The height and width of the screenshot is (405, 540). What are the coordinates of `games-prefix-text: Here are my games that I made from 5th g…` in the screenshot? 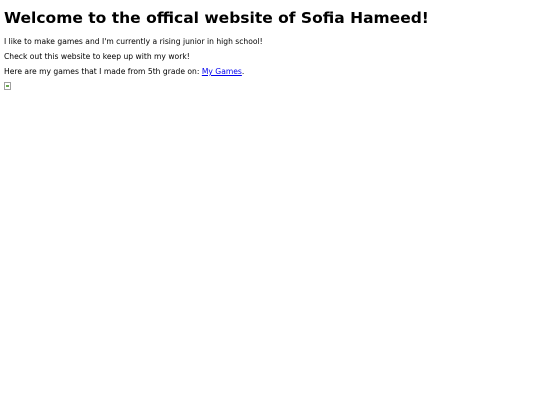 It's located at (103, 71).